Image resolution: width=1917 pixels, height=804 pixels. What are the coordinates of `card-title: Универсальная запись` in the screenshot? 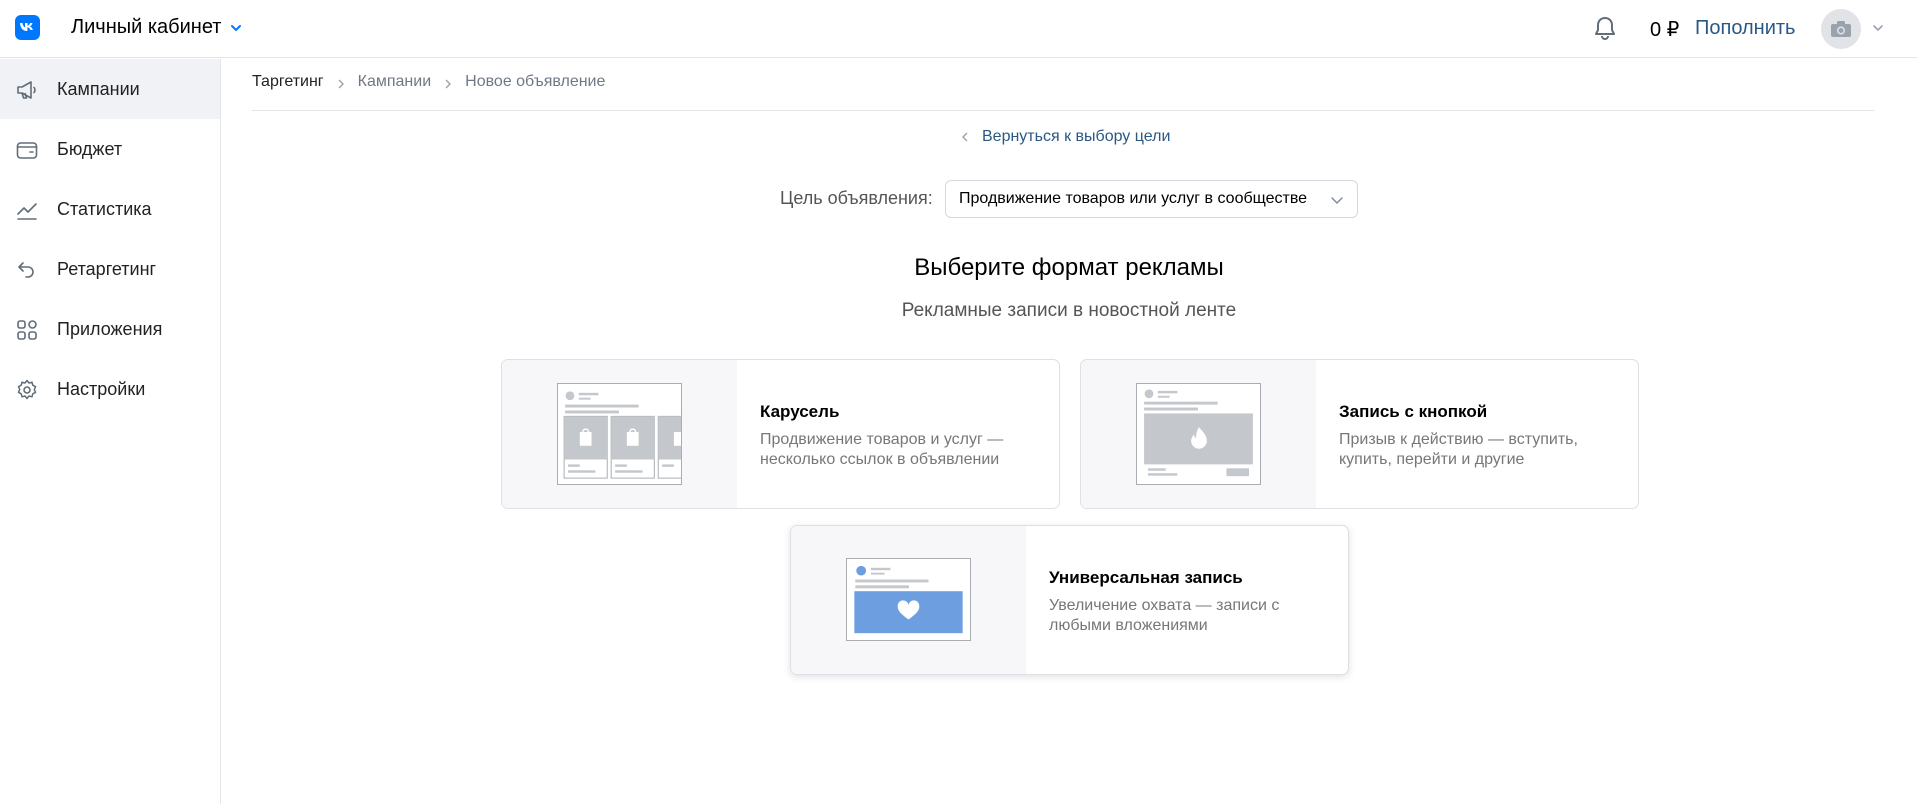 It's located at (1146, 577).